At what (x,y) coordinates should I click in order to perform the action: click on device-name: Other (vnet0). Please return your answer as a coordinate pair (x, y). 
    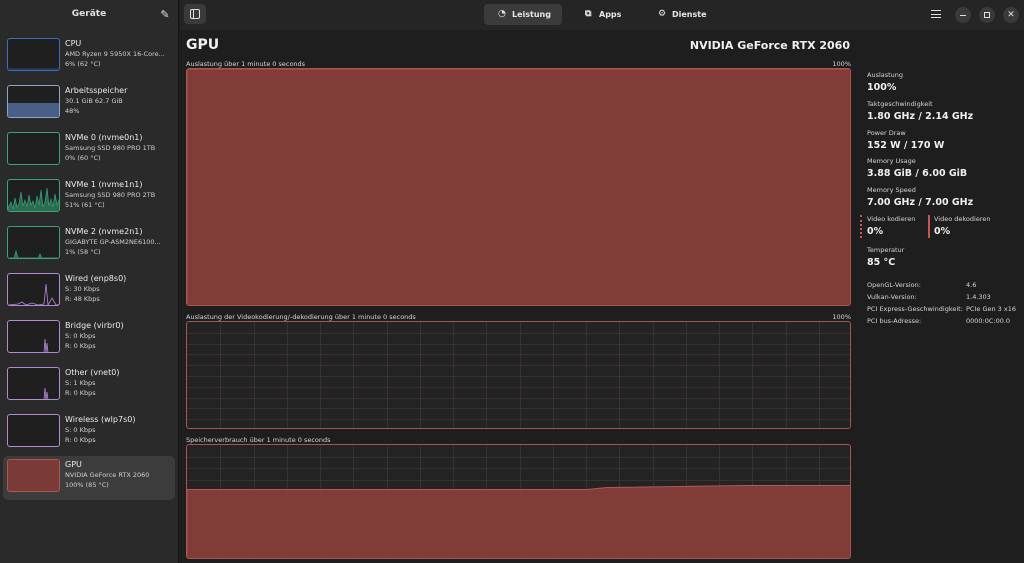
    Looking at the image, I should click on (92, 372).